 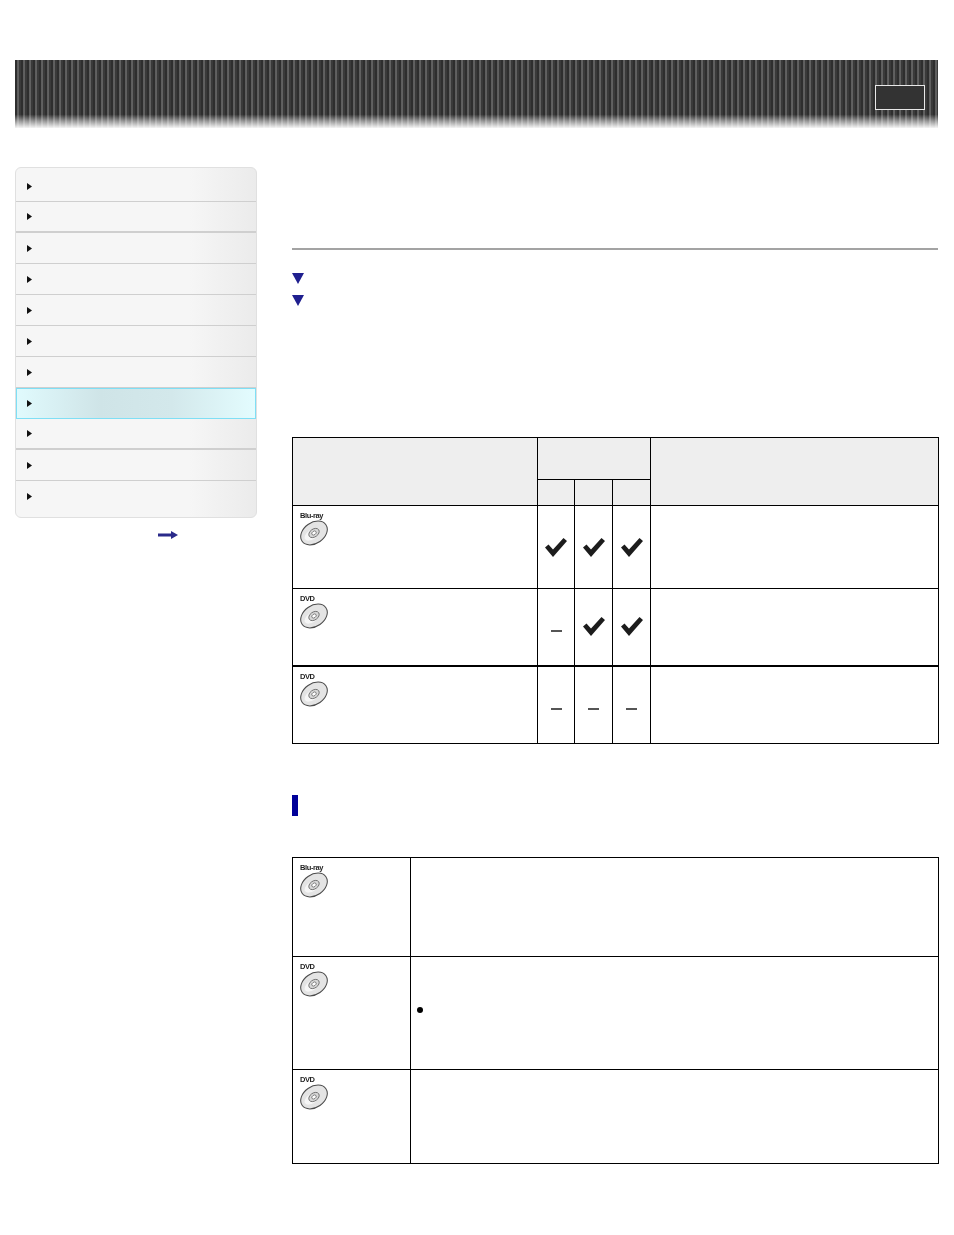 I want to click on sidebar-item, so click(x=136, y=403).